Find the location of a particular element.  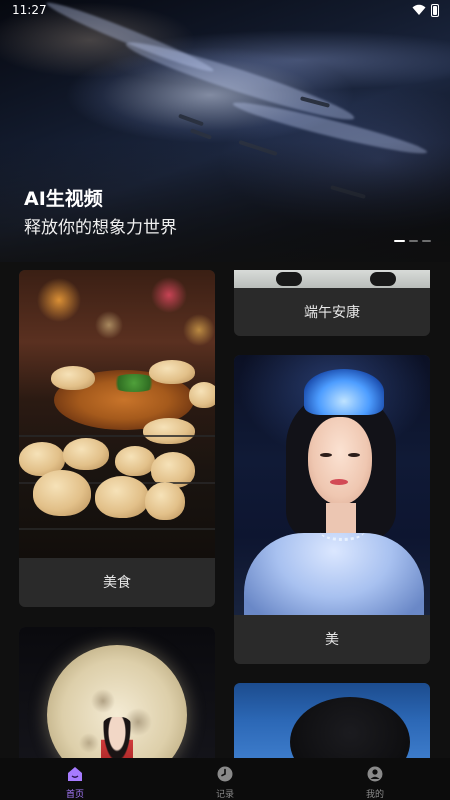

car-image is located at coordinates (332, 279).